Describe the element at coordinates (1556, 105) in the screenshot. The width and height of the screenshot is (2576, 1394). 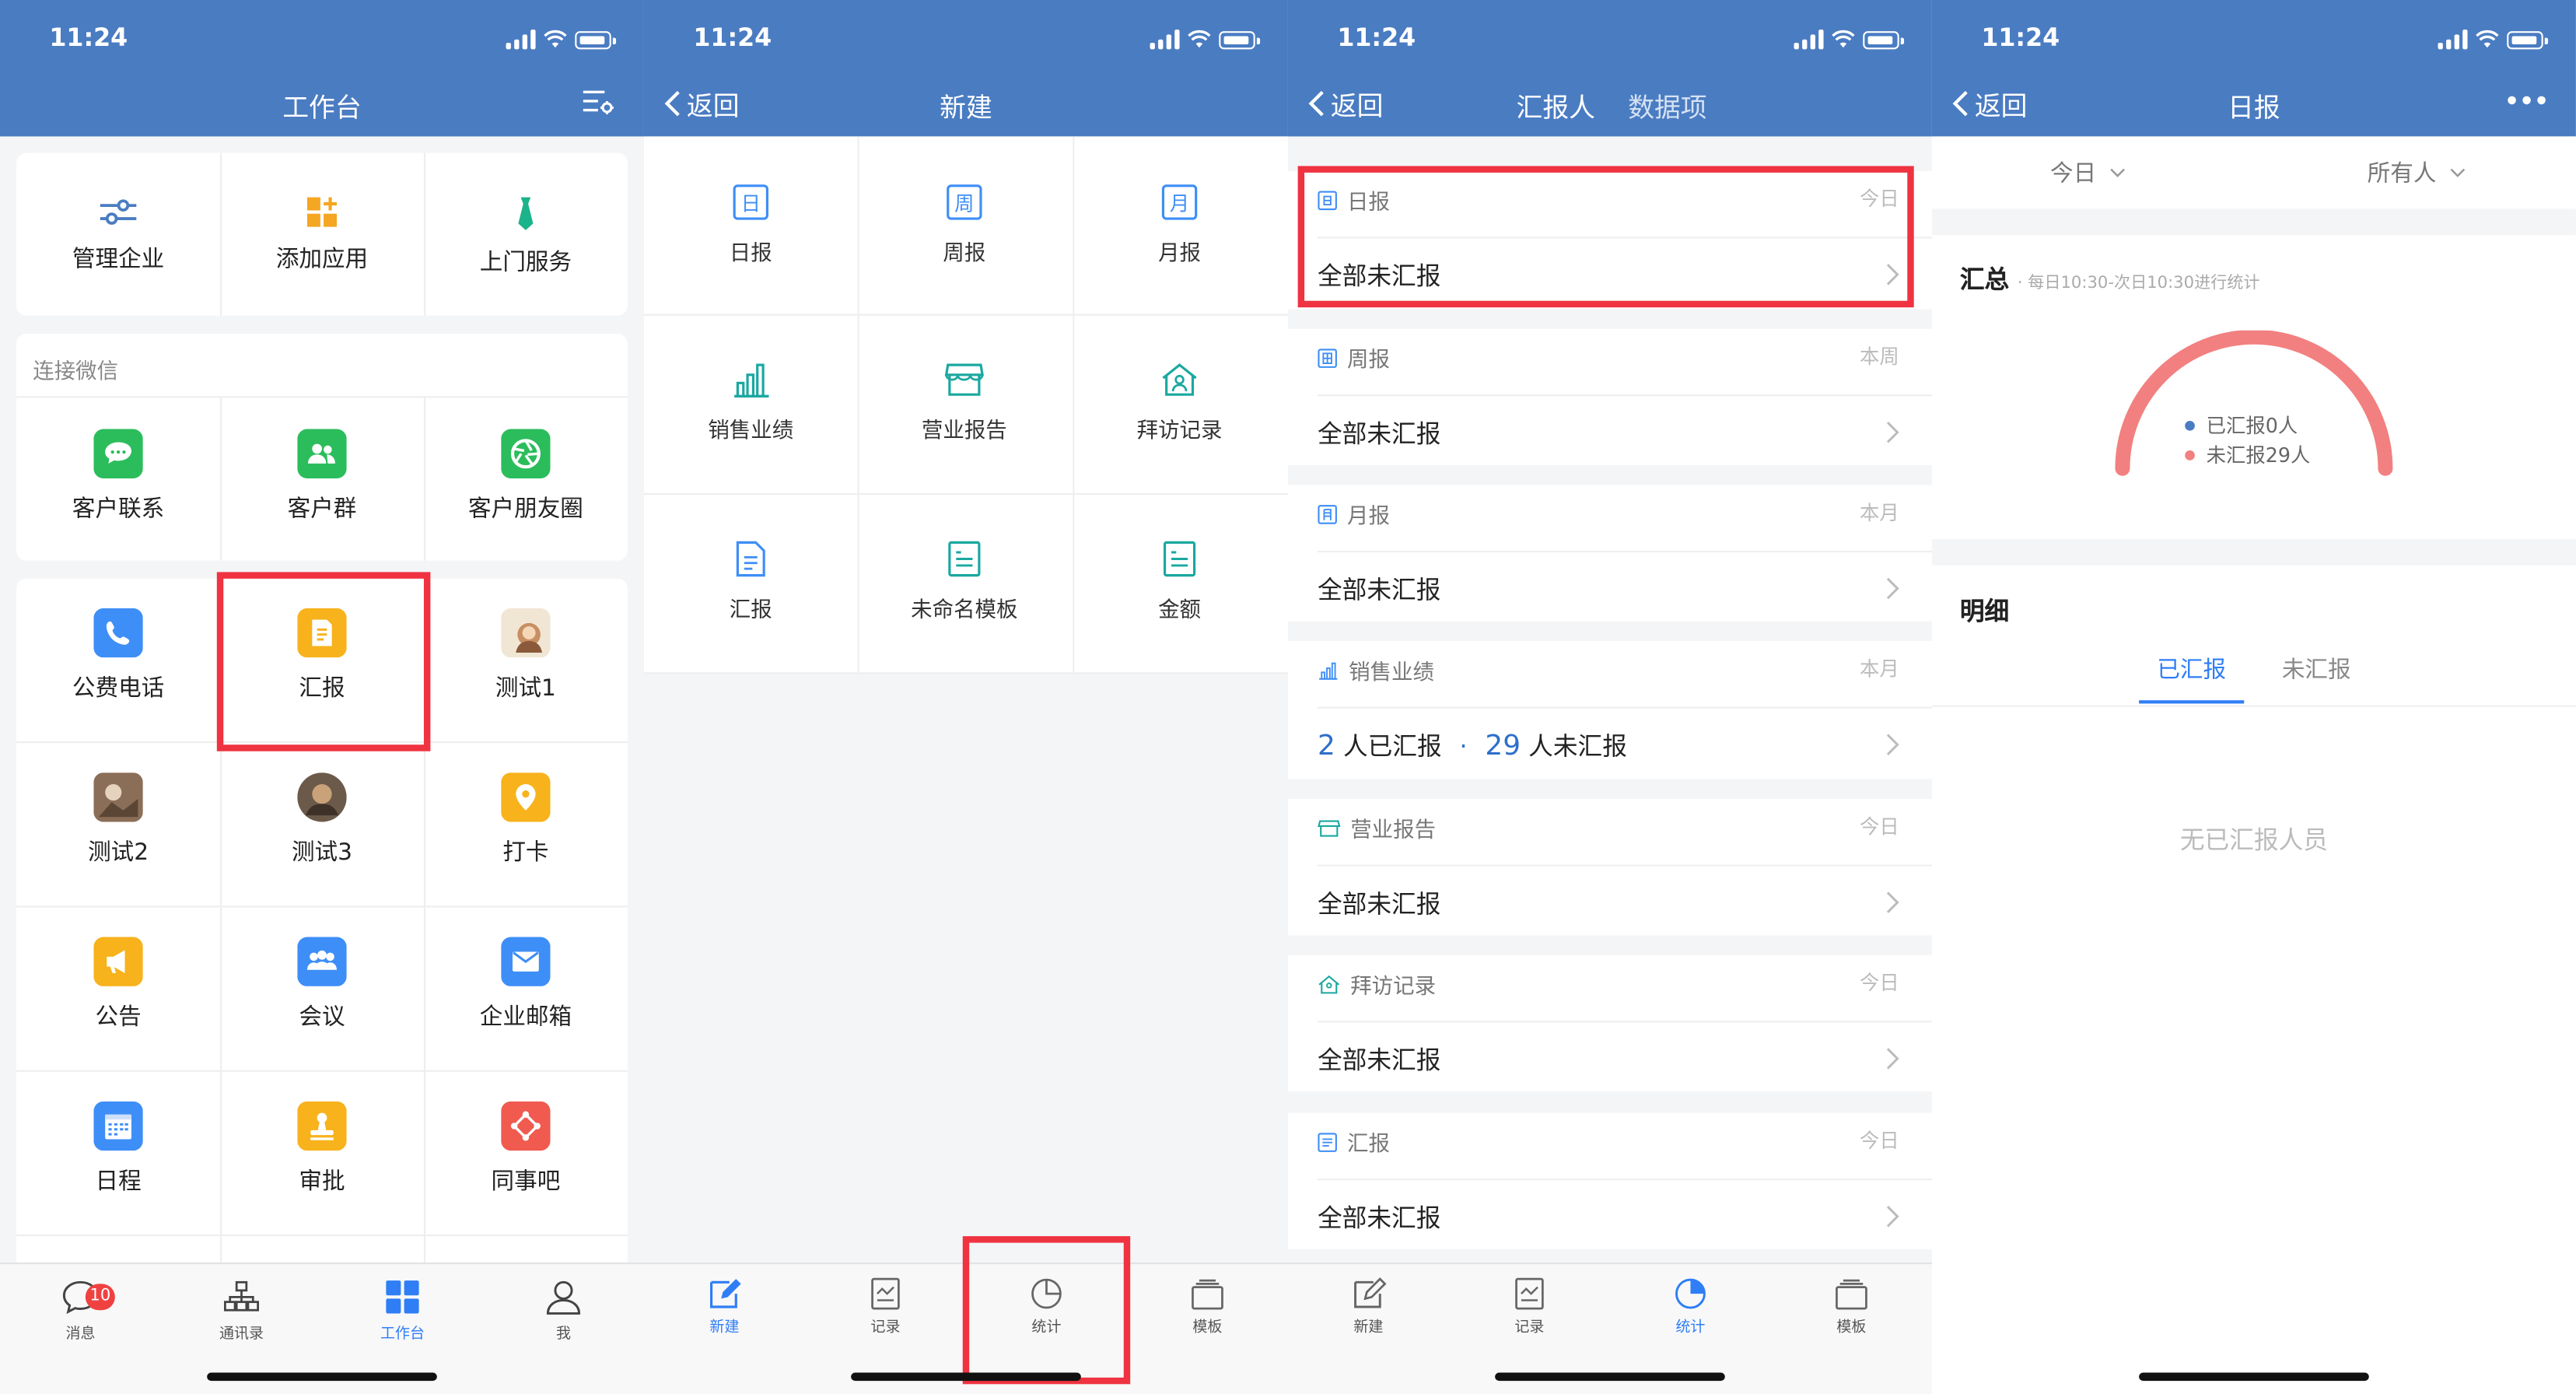
I see `tab-reporters: 汇报人` at that location.